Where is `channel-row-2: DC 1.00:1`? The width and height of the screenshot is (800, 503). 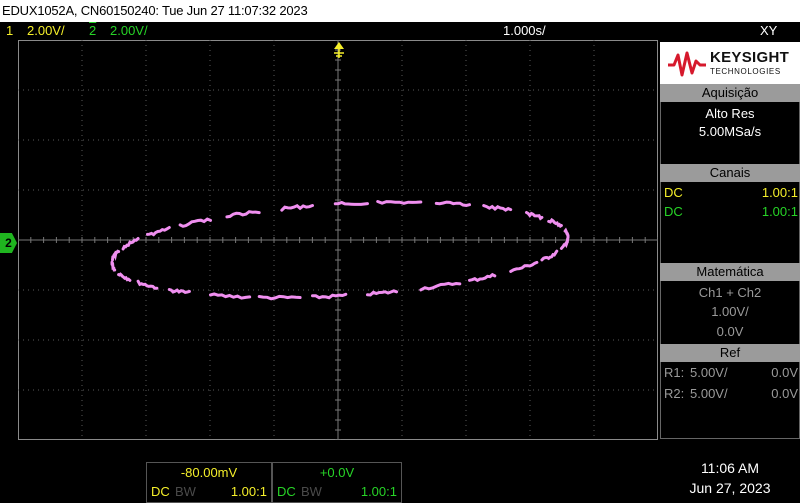 channel-row-2: DC 1.00:1 is located at coordinates (731, 212).